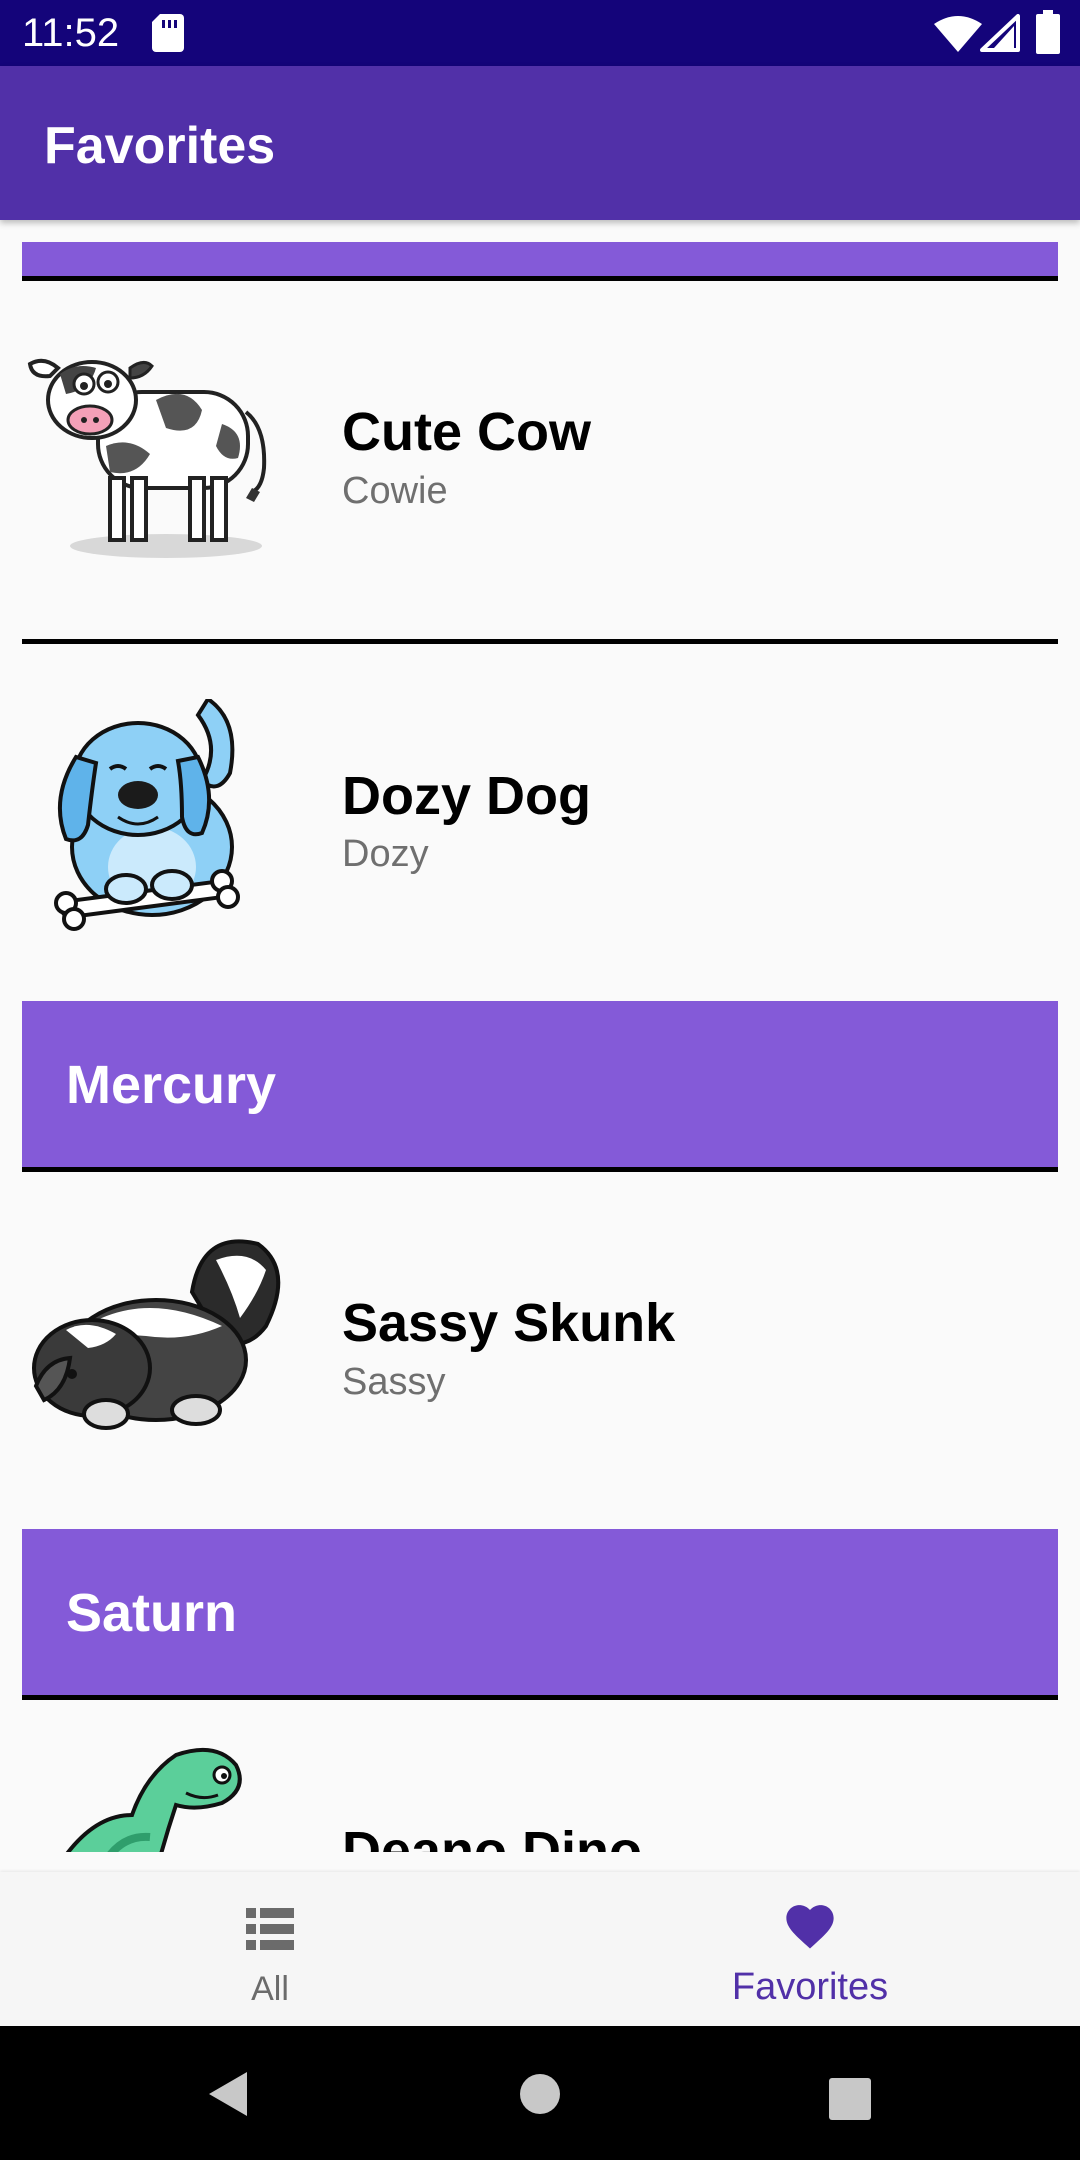  What do you see at coordinates (394, 1382) in the screenshot?
I see `item-nickname: Sassy` at bounding box center [394, 1382].